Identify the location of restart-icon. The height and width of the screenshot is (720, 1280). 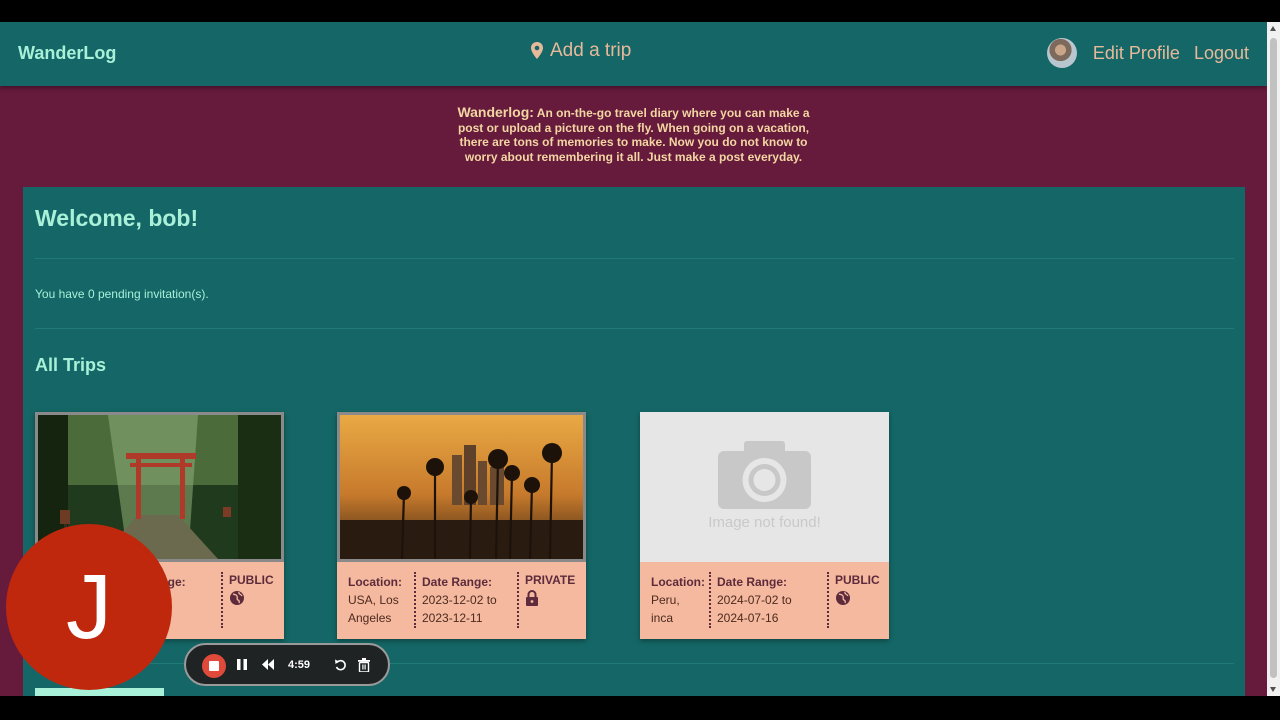
(340, 664).